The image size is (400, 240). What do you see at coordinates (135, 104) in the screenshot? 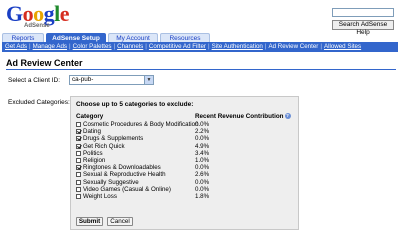
I see `panel-heading: Choose up to 5 categories to exclude:` at bounding box center [135, 104].